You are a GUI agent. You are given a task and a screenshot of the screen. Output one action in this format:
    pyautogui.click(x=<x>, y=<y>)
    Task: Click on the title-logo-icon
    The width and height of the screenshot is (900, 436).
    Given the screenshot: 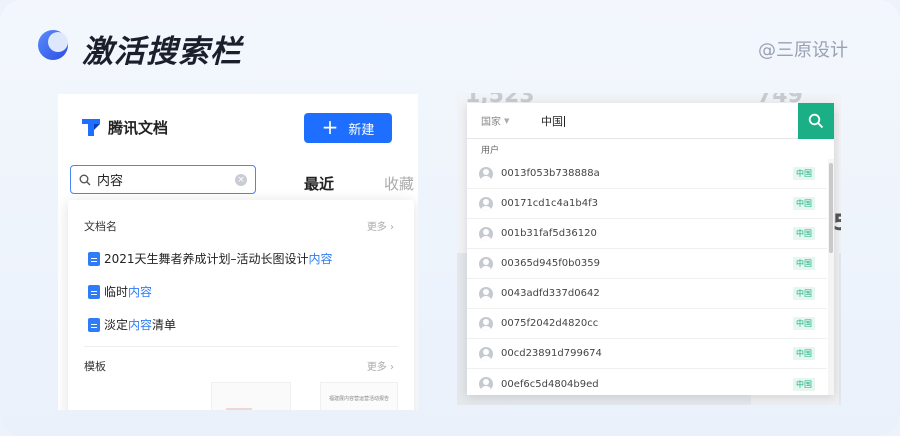 What is the action you would take?
    pyautogui.click(x=53, y=45)
    